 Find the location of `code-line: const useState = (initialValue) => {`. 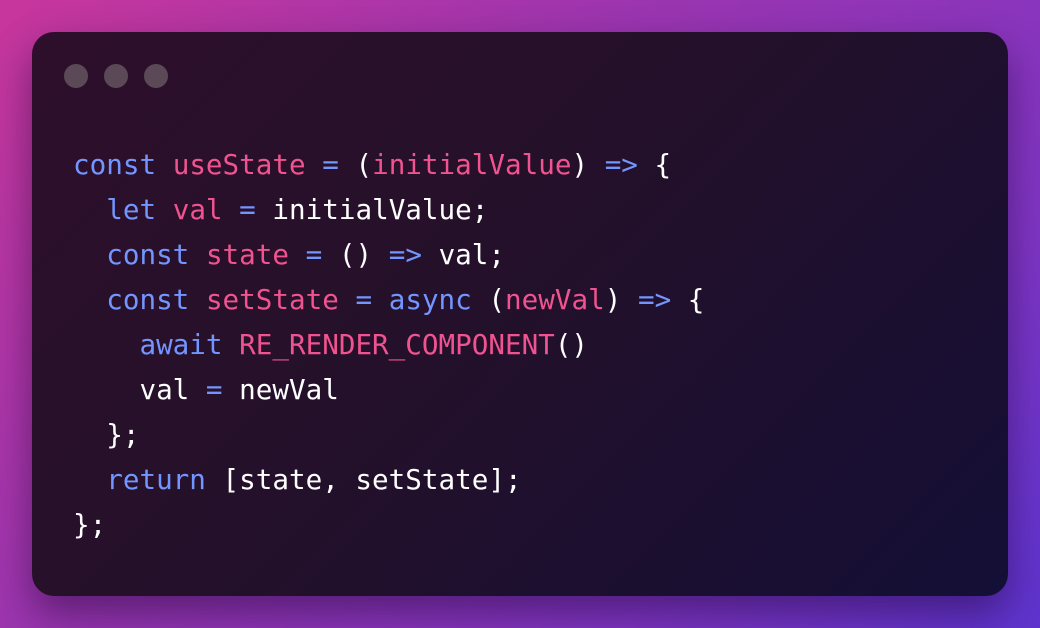

code-line: const useState = (initialValue) => { is located at coordinates (388, 164).